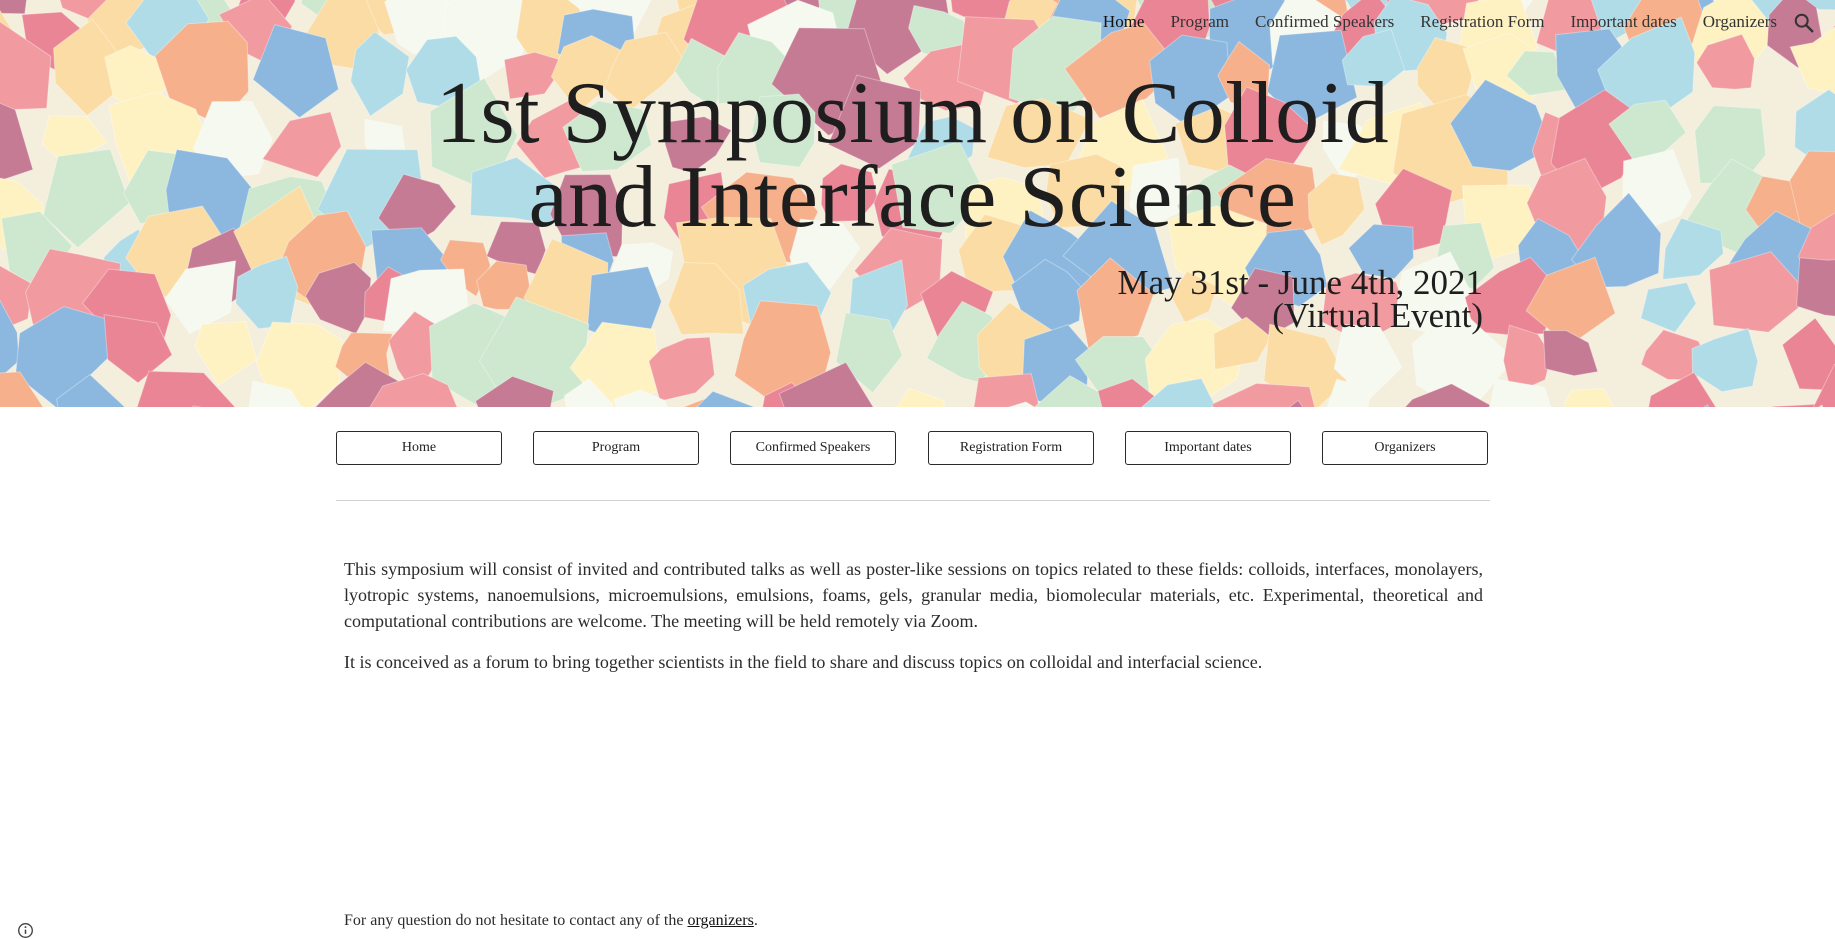  Describe the element at coordinates (25, 930) in the screenshot. I see `info-icon` at that location.